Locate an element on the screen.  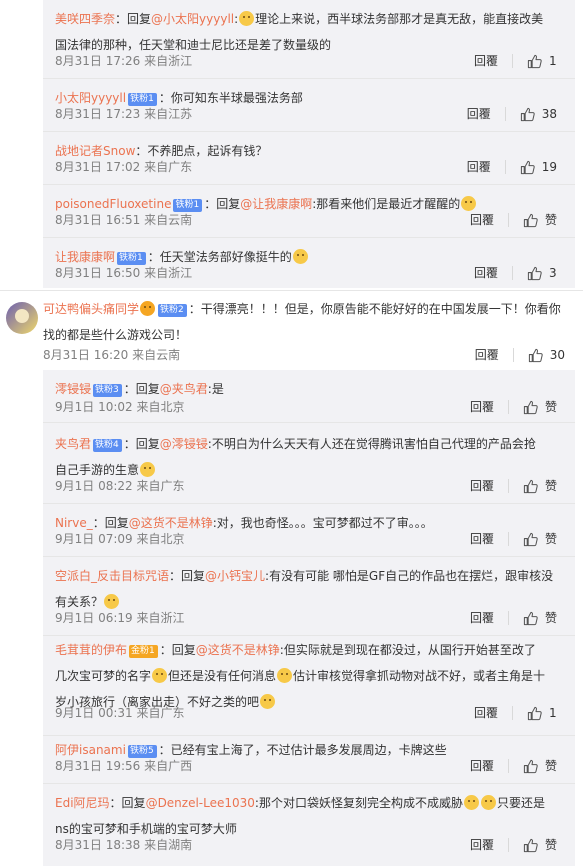
cry-emoji-icon is located at coordinates (285, 675).